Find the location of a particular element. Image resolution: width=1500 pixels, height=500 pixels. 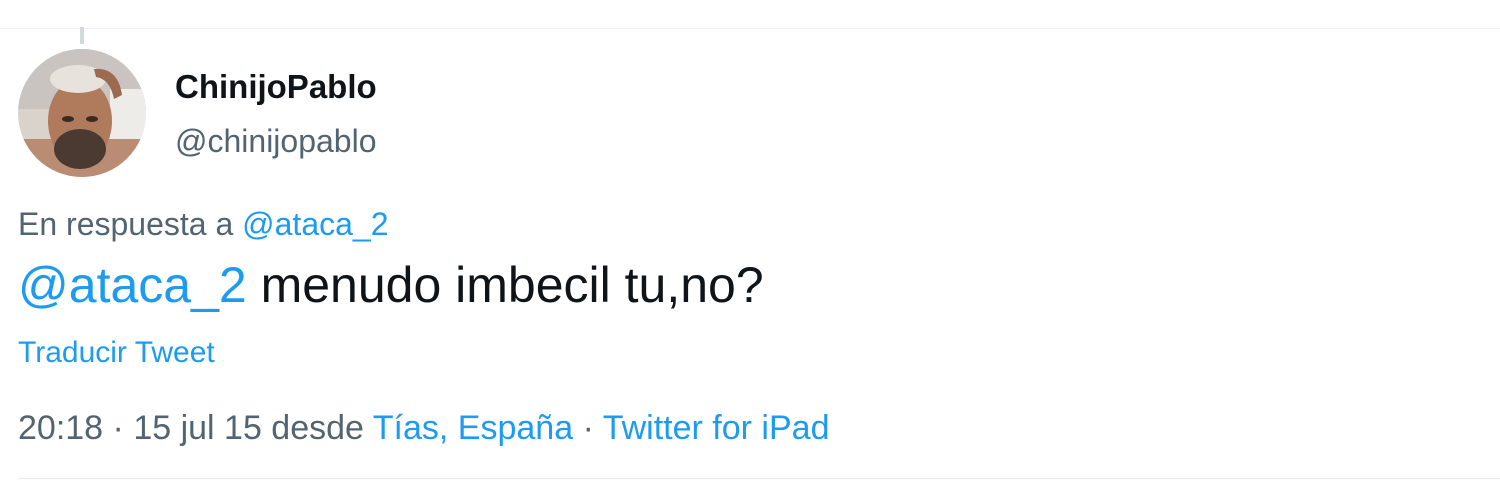

tweet-location-link: Tías, España is located at coordinates (473, 428).